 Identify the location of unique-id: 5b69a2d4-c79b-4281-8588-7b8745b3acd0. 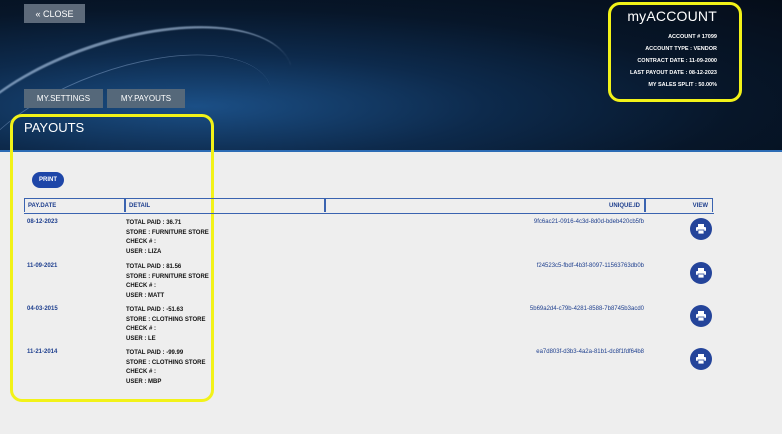
(586, 309).